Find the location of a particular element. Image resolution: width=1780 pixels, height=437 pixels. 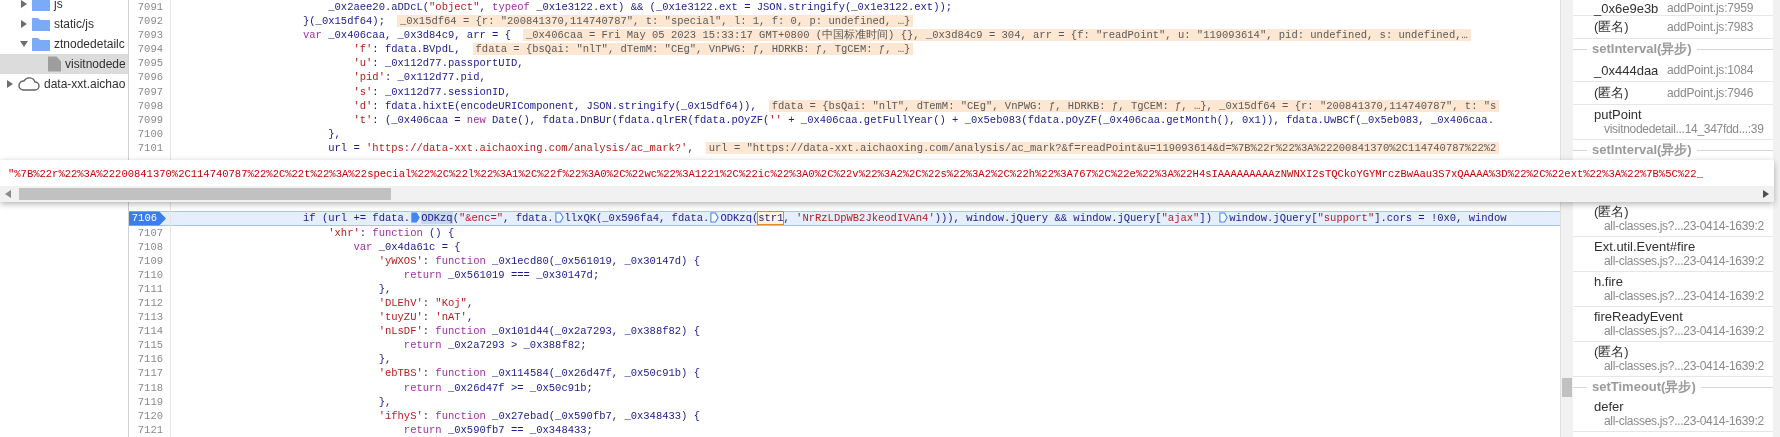

source-location: addPoint.js:1084 is located at coordinates (1710, 70).